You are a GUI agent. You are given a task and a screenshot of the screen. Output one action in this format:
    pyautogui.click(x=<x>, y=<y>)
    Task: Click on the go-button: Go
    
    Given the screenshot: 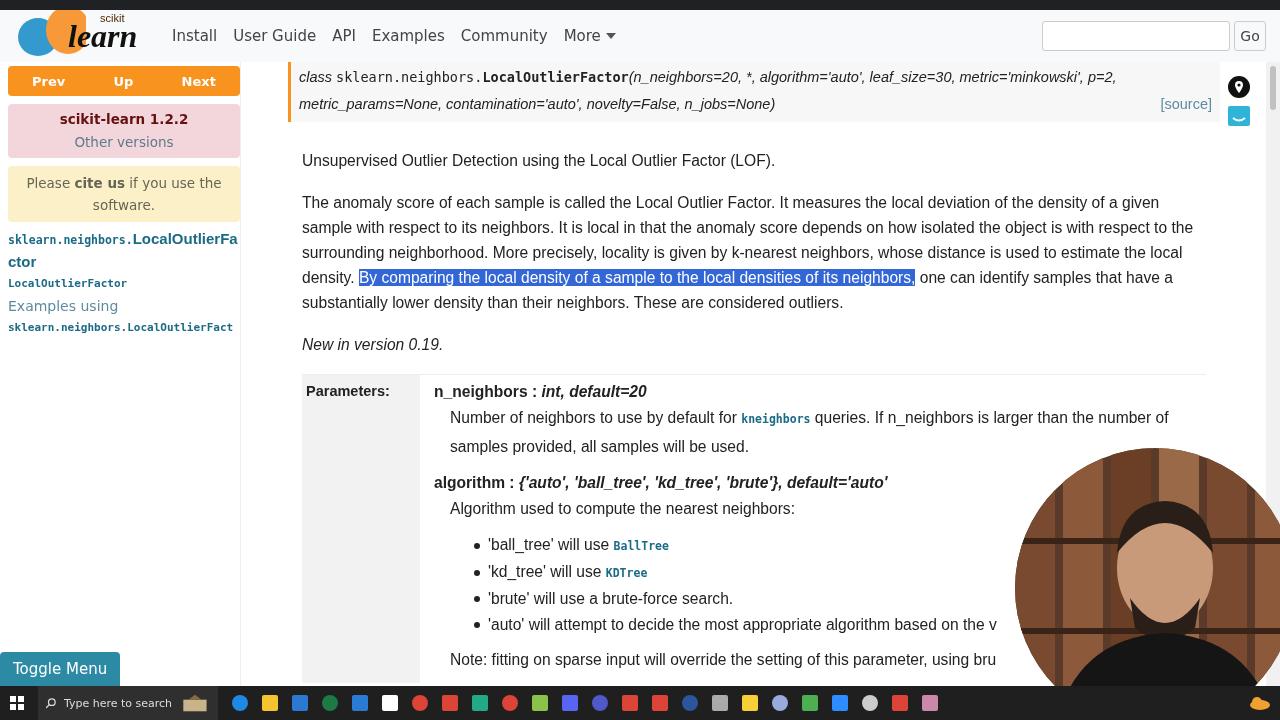 What is the action you would take?
    pyautogui.click(x=1250, y=36)
    